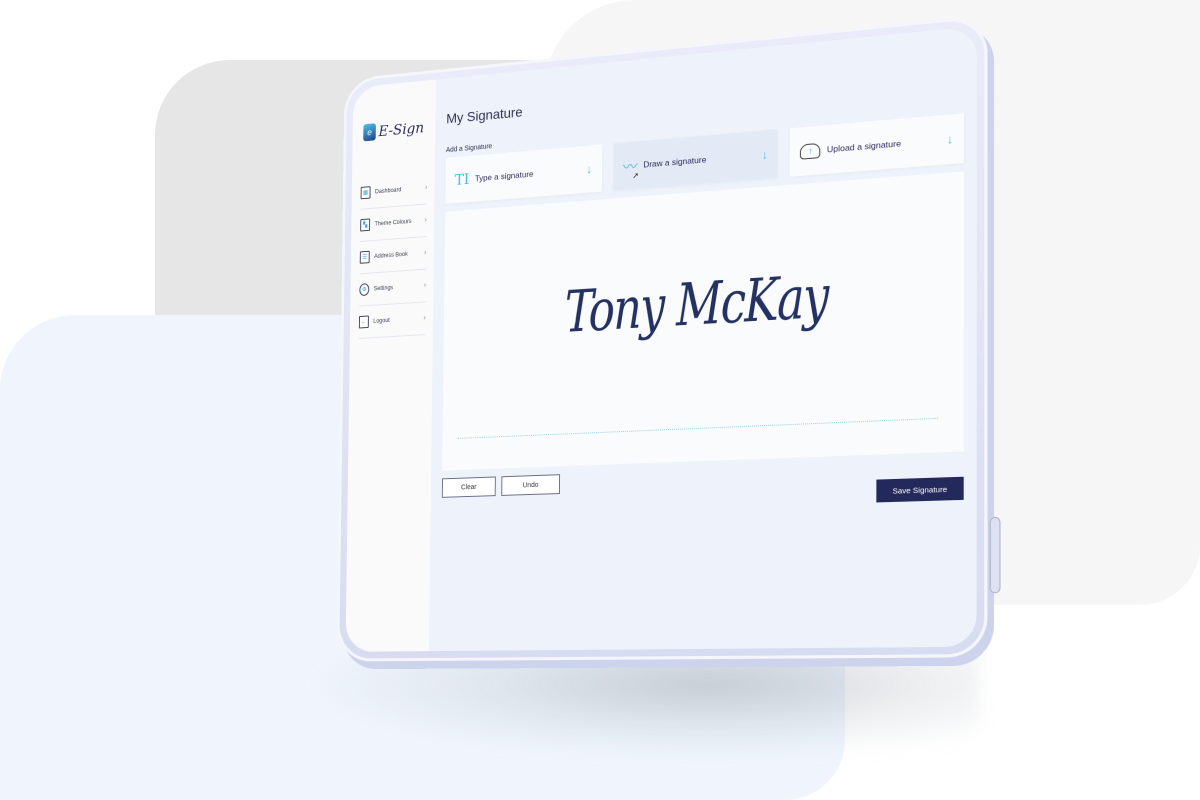  Describe the element at coordinates (392, 320) in the screenshot. I see `sidebar-item-logout: ← Logout ›` at that location.